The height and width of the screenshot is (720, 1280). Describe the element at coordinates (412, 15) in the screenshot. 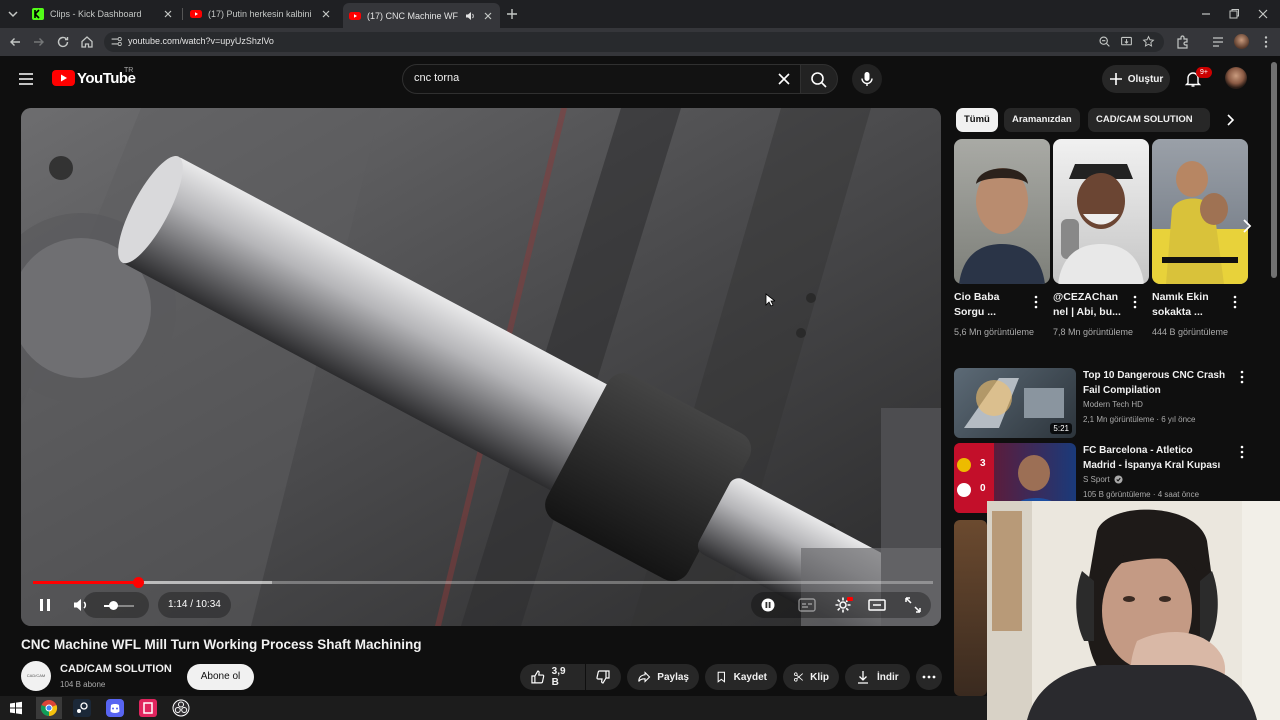

I see `tab-title: (17) CNC Machine WFL Mill` at that location.